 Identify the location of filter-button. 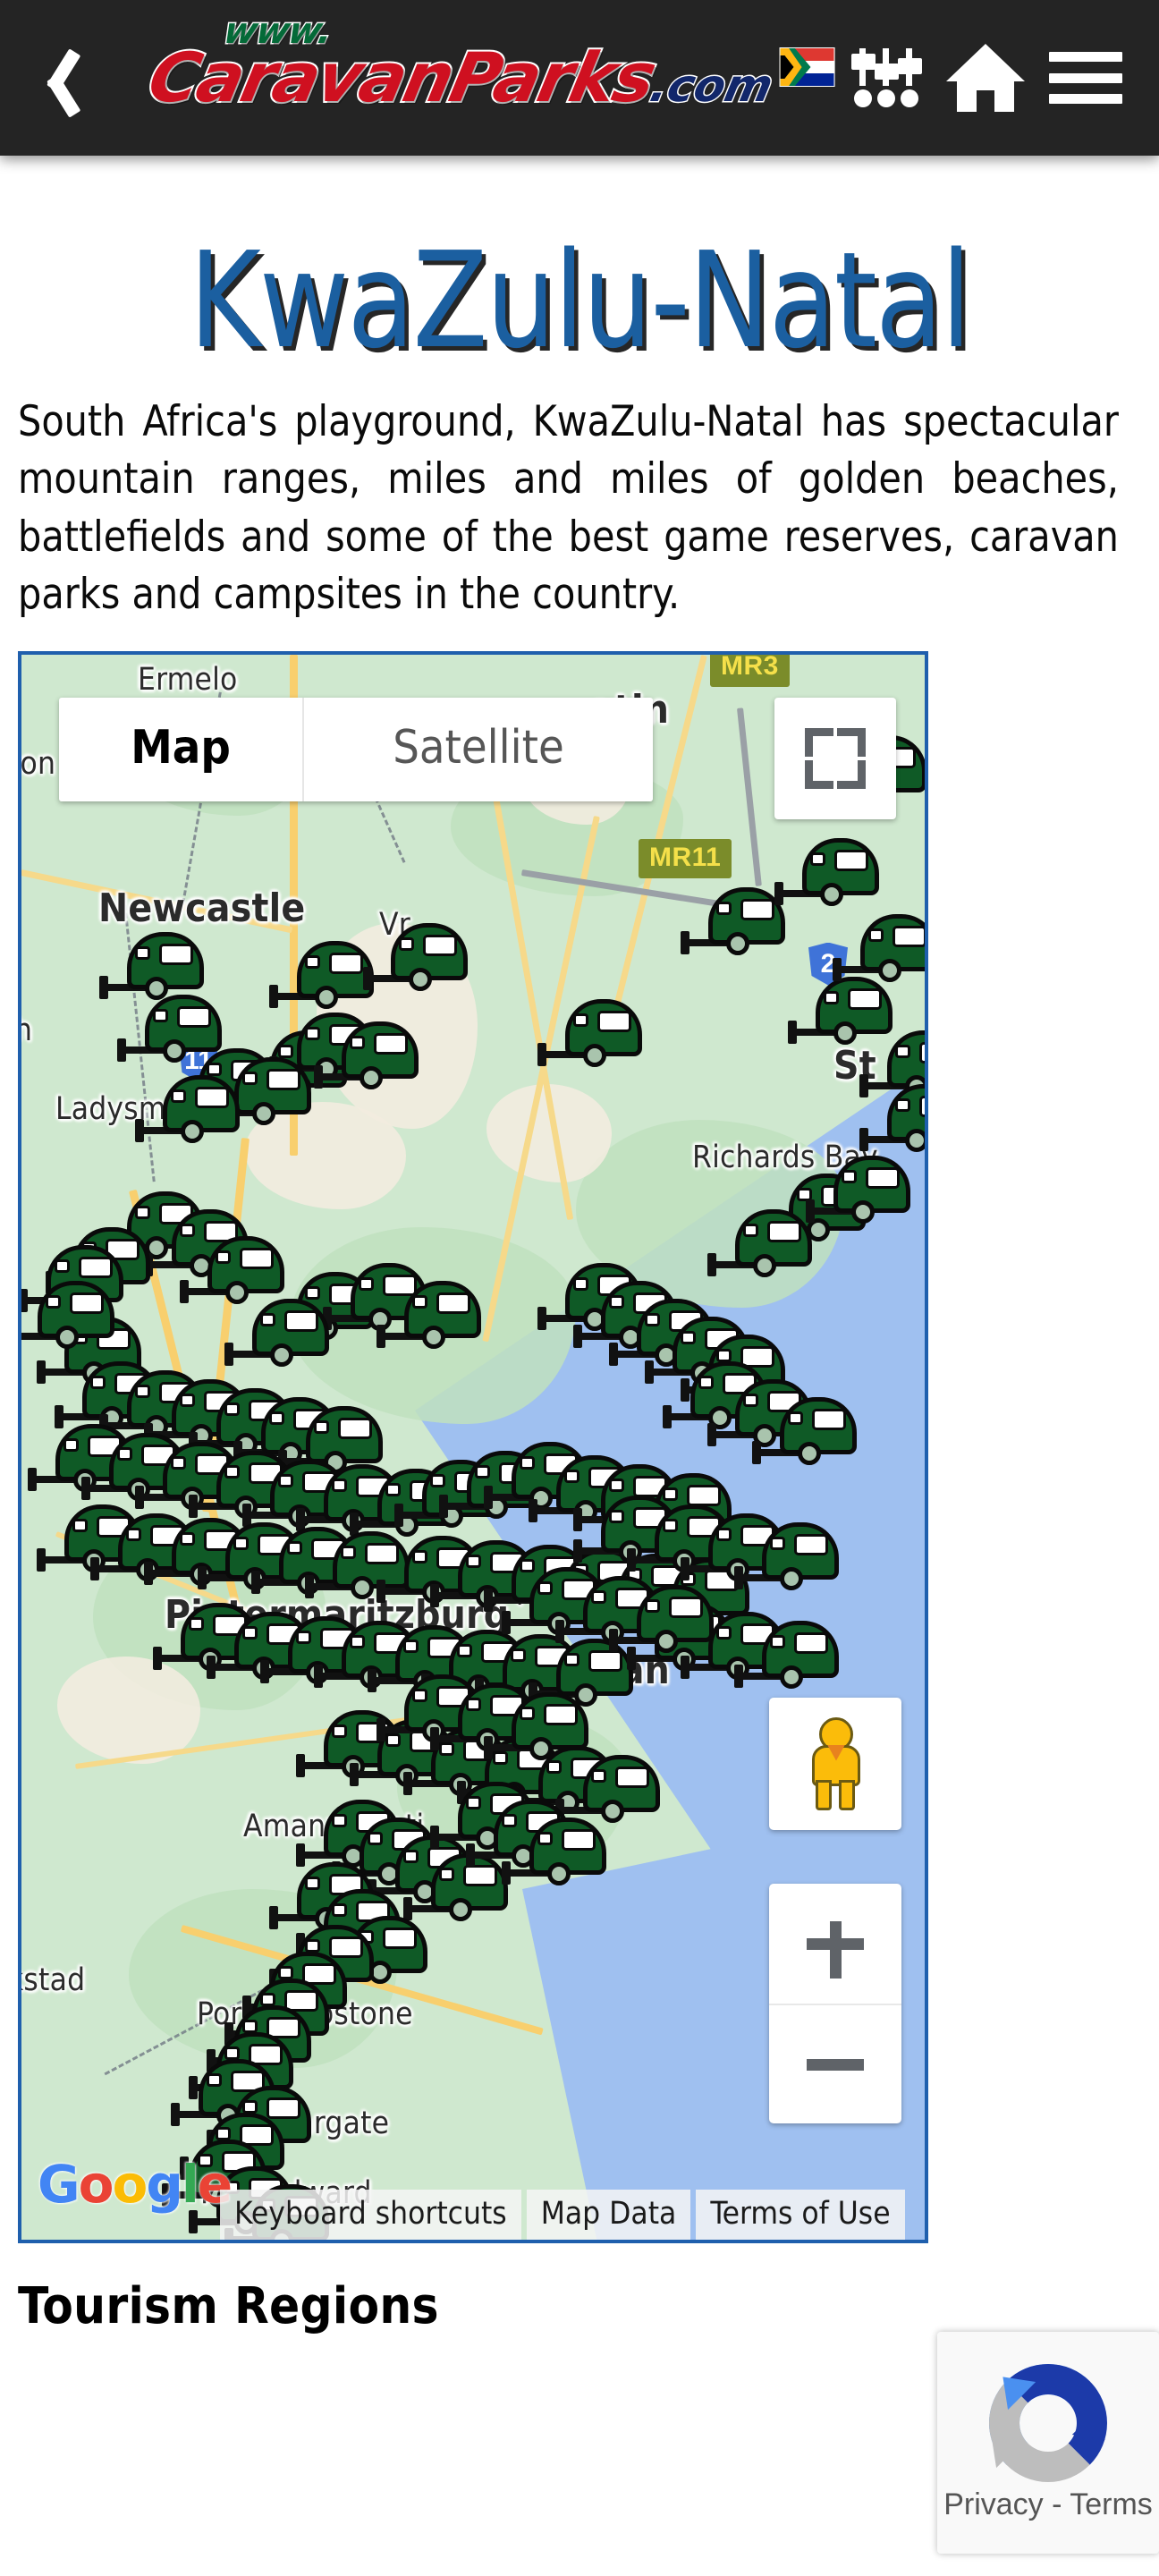
(885, 78).